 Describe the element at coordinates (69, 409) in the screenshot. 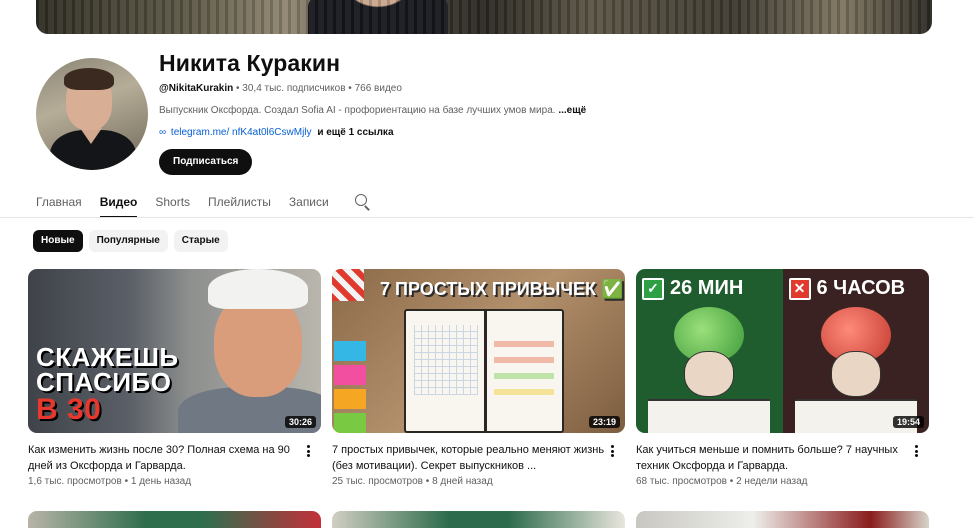

I see `thumbnail-text: В 30` at that location.